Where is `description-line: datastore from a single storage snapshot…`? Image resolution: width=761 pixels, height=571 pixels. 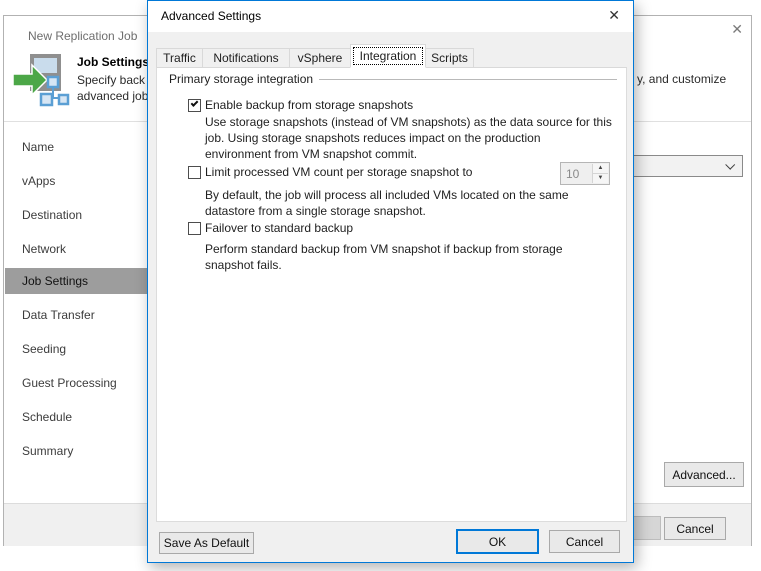
description-line: datastore from a single storage snapshot… is located at coordinates (315, 211).